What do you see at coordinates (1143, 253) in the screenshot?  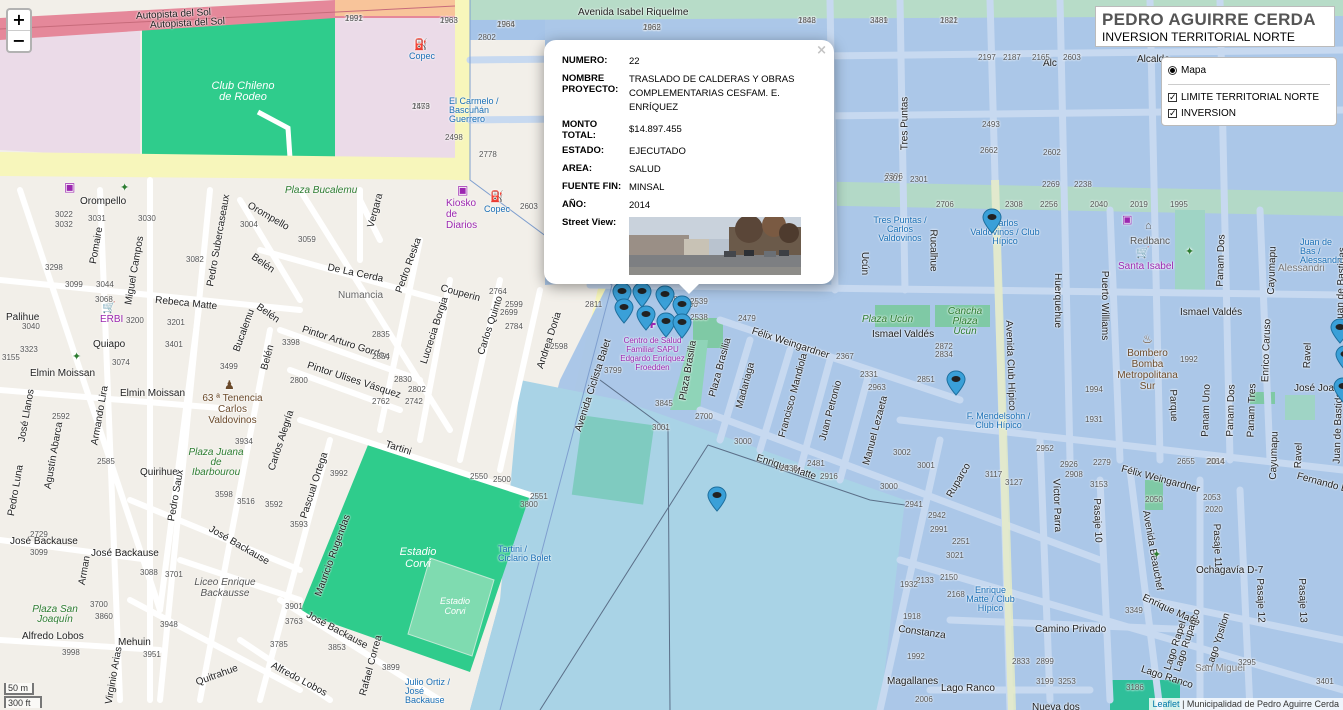 I see `shop-icon: 🛒` at bounding box center [1143, 253].